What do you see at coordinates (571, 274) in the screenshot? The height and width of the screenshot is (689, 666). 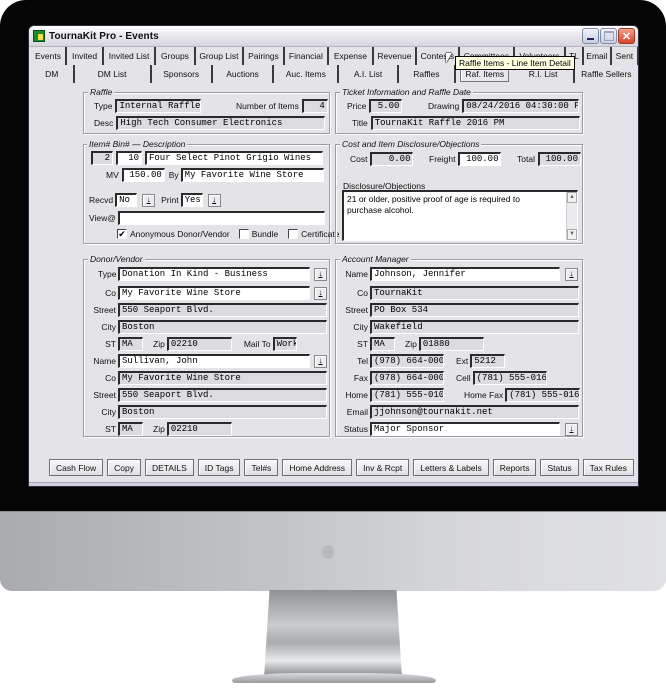 I see `manager-name-dropdown-button` at bounding box center [571, 274].